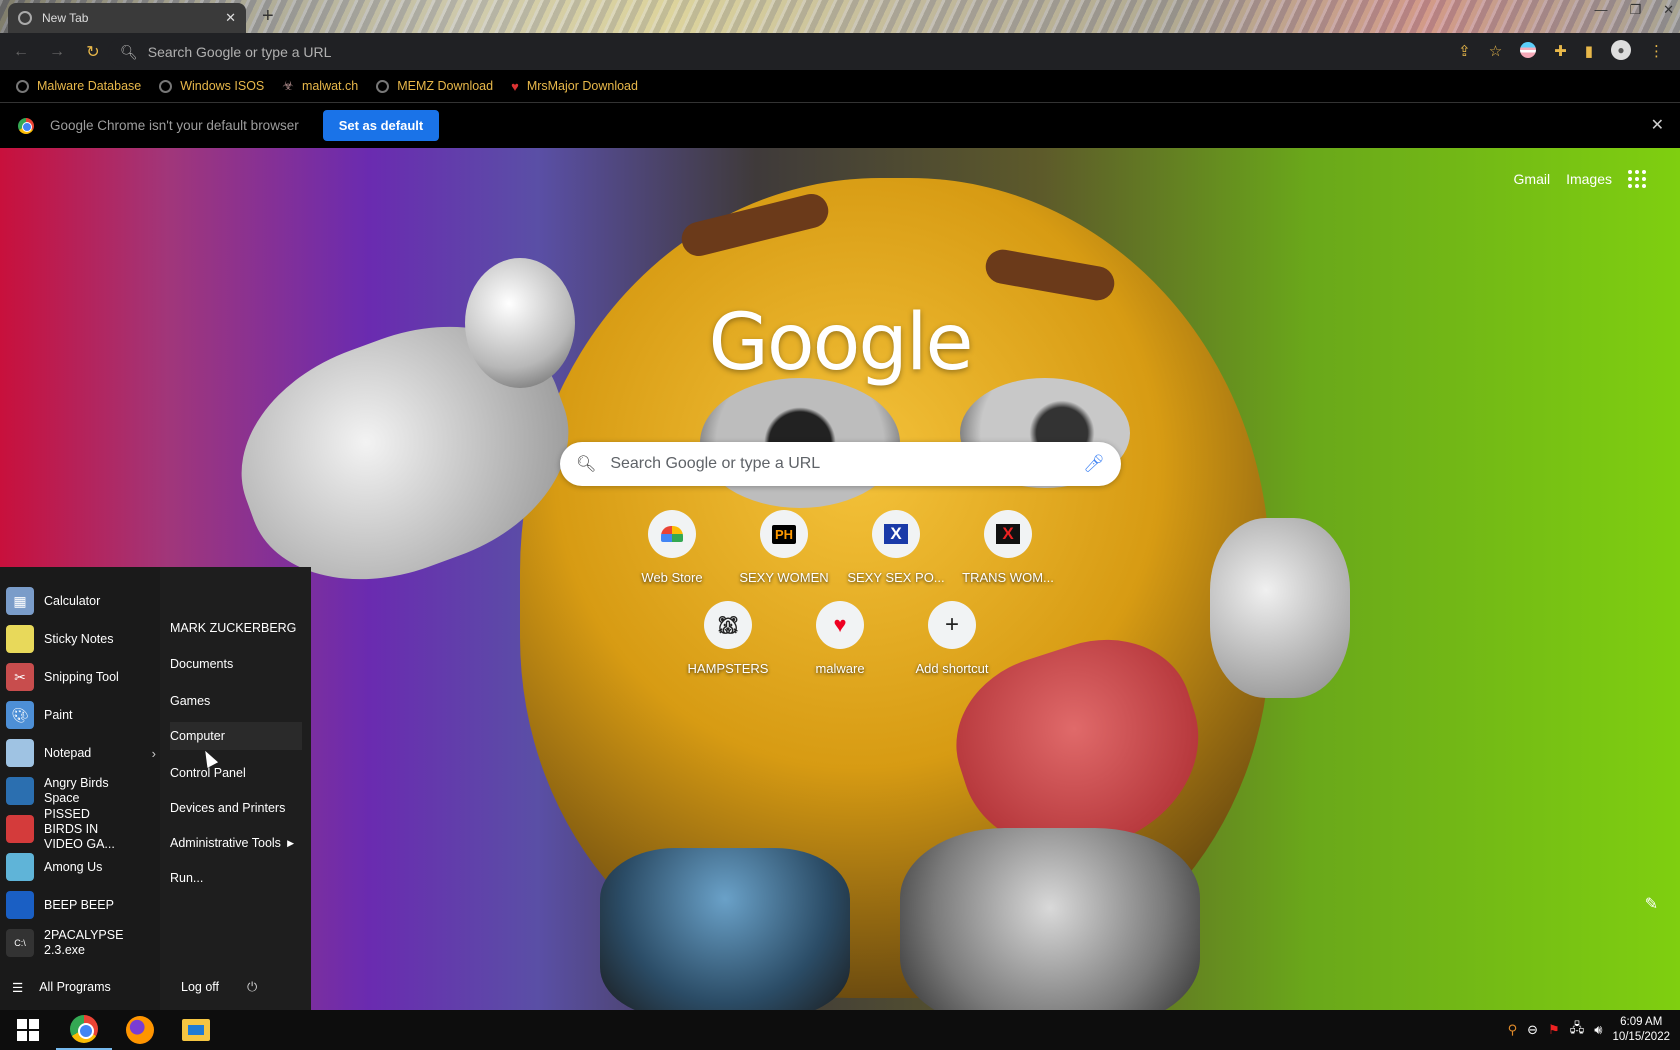  I want to click on google-apps-icon, so click(1637, 179).